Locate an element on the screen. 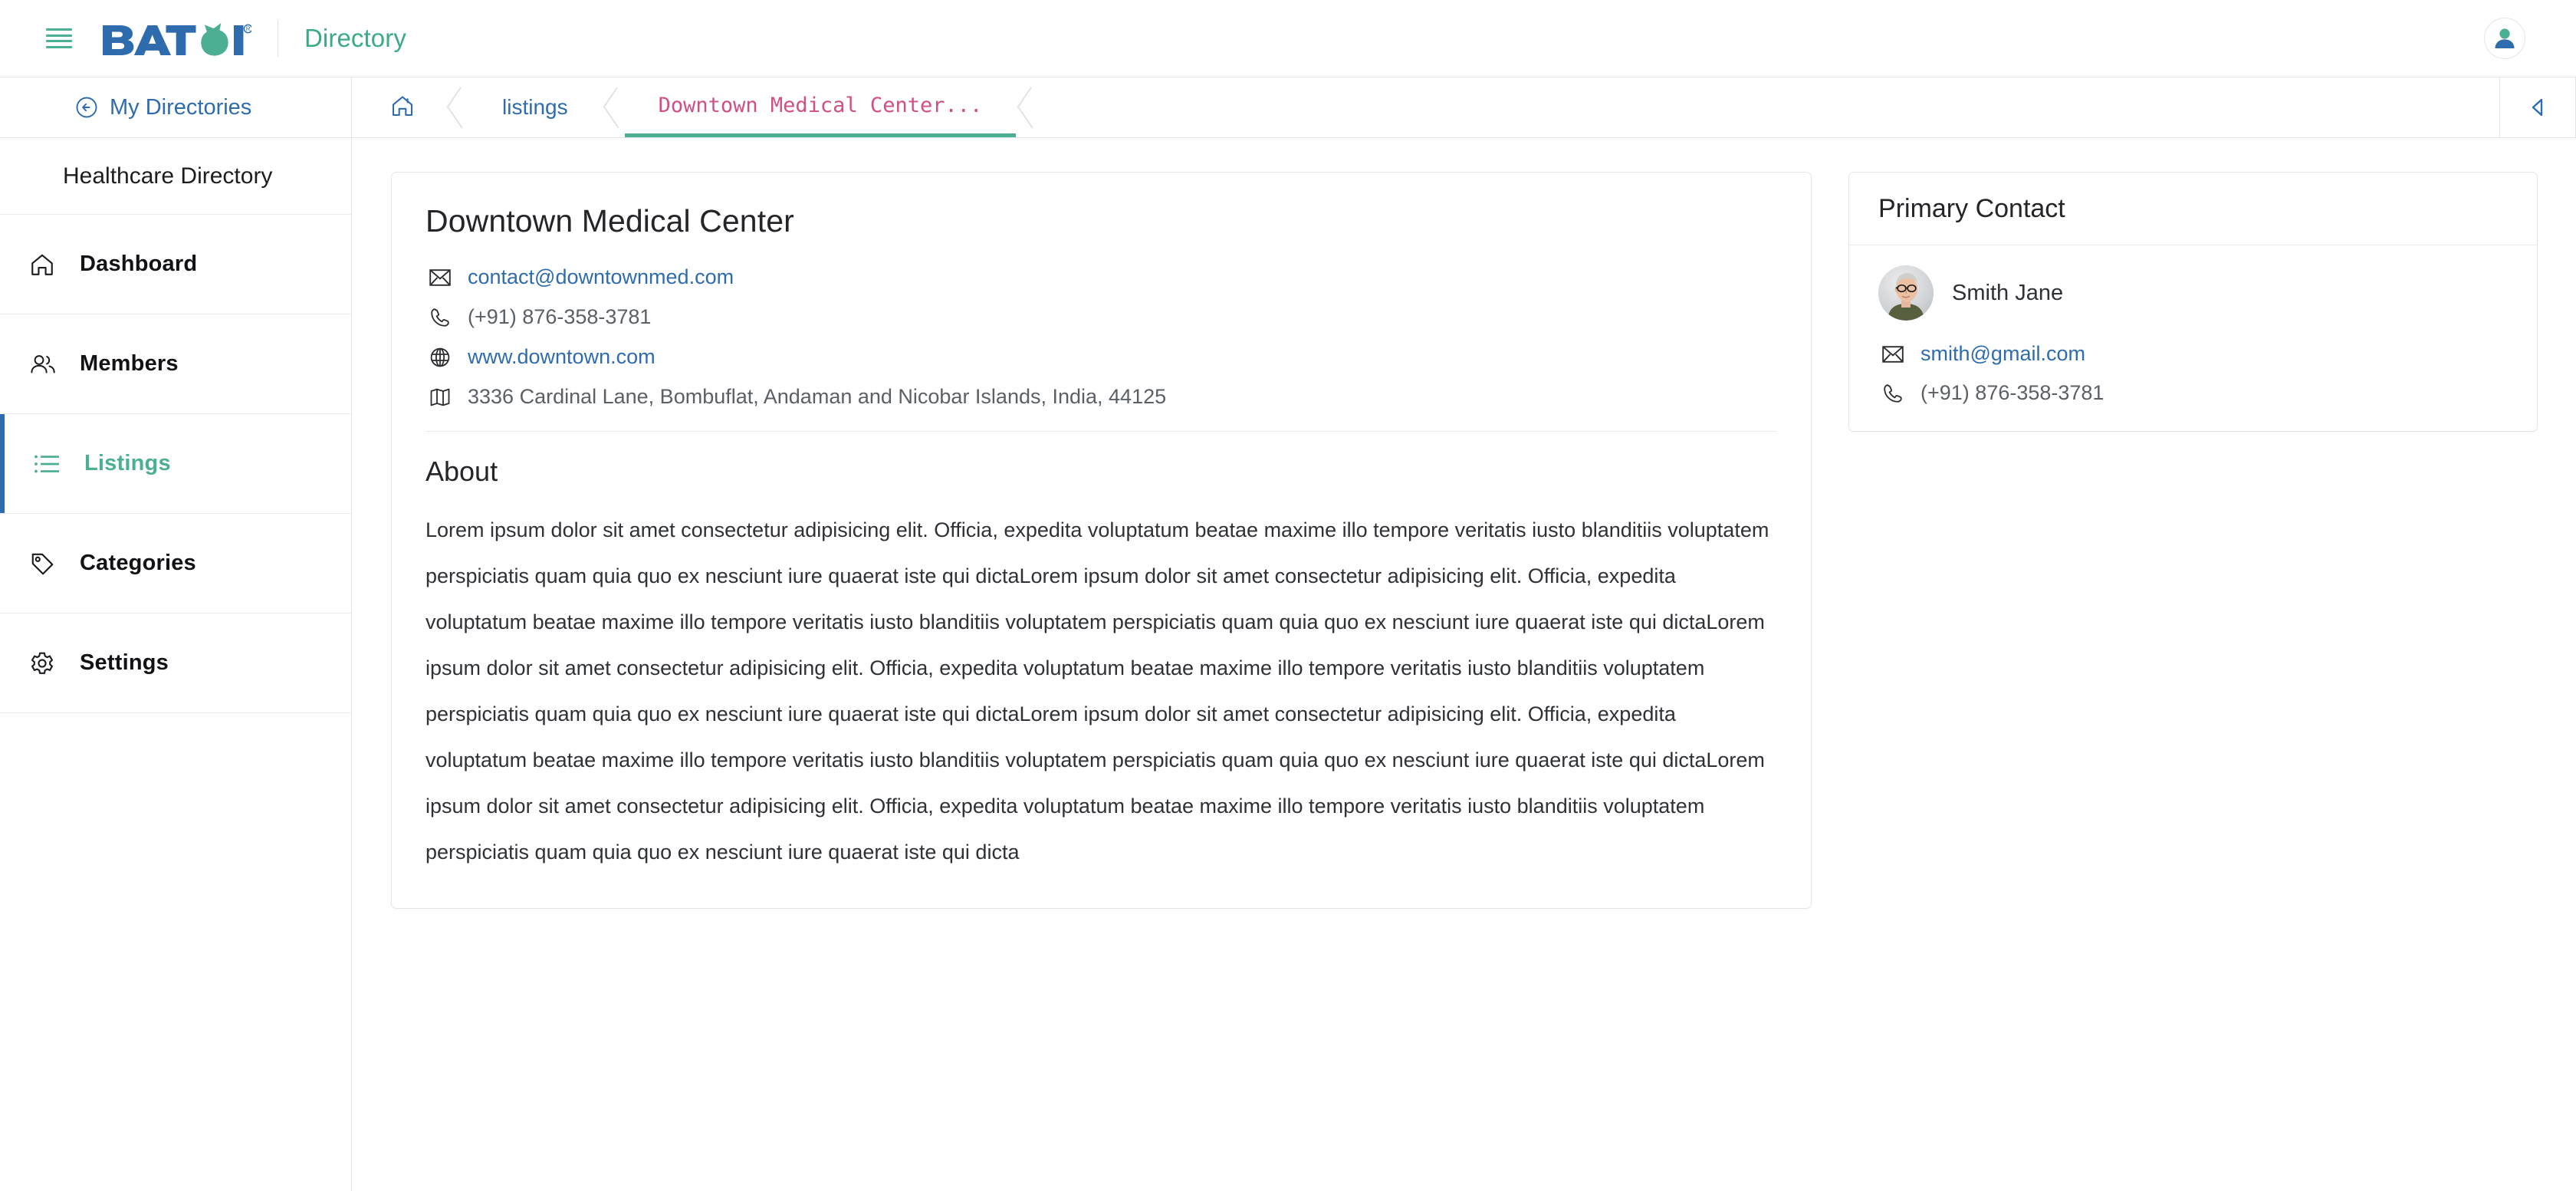  app-name: Directory is located at coordinates (355, 38).